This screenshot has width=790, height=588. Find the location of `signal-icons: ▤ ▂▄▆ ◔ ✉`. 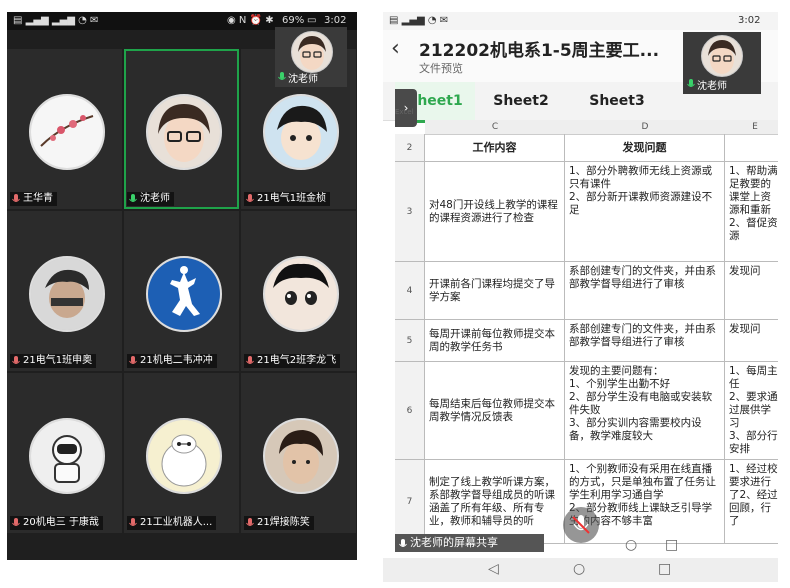

signal-icons: ▤ ▂▄▆ ◔ ✉ is located at coordinates (419, 20).